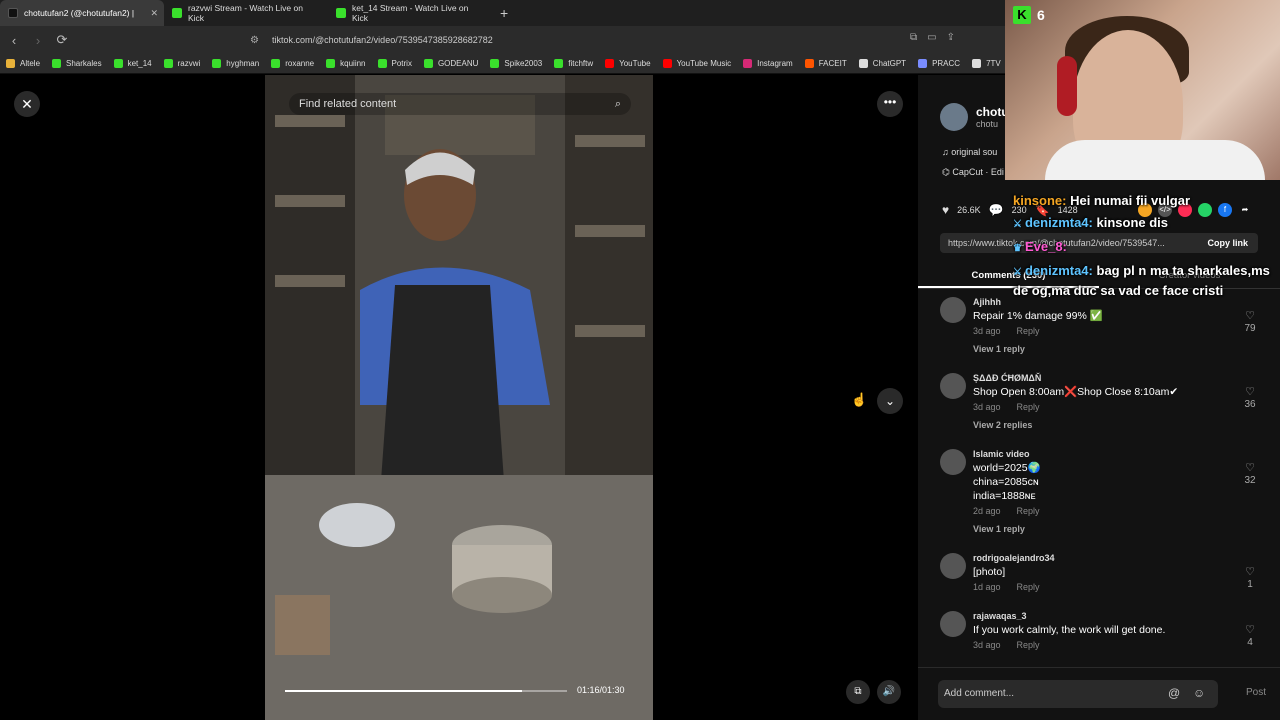 This screenshot has height=720, width=1280. Describe the element at coordinates (1256, 692) in the screenshot. I see `post-button: Post` at that location.